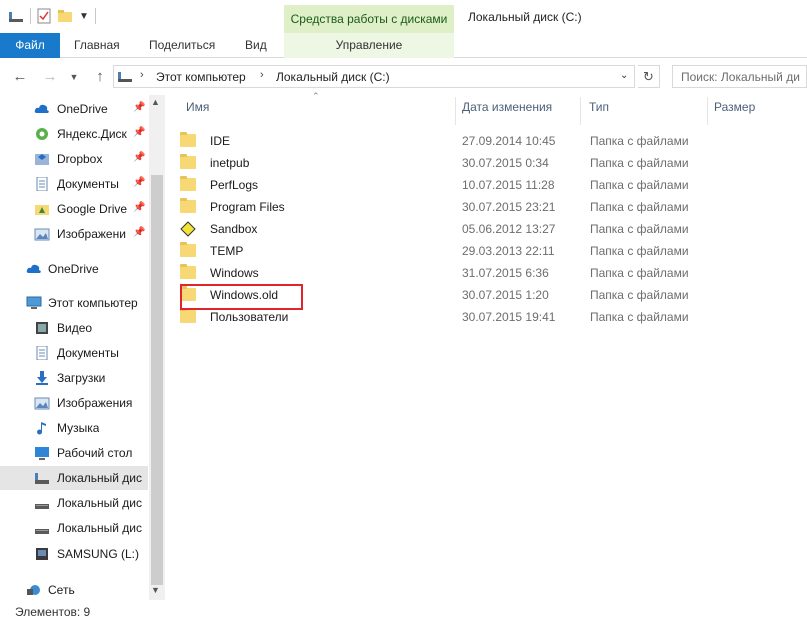 This screenshot has height=625, width=807. What do you see at coordinates (53, 612) in the screenshot?
I see `item-count: Элементов: 9` at bounding box center [53, 612].